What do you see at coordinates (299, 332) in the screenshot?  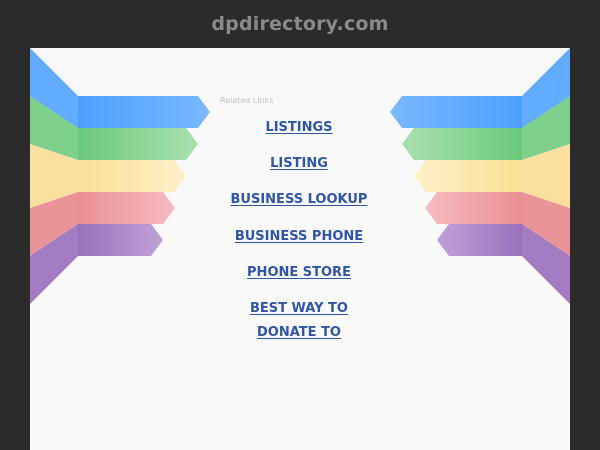 I see `related-link-donate-to: DONATE TO` at bounding box center [299, 332].